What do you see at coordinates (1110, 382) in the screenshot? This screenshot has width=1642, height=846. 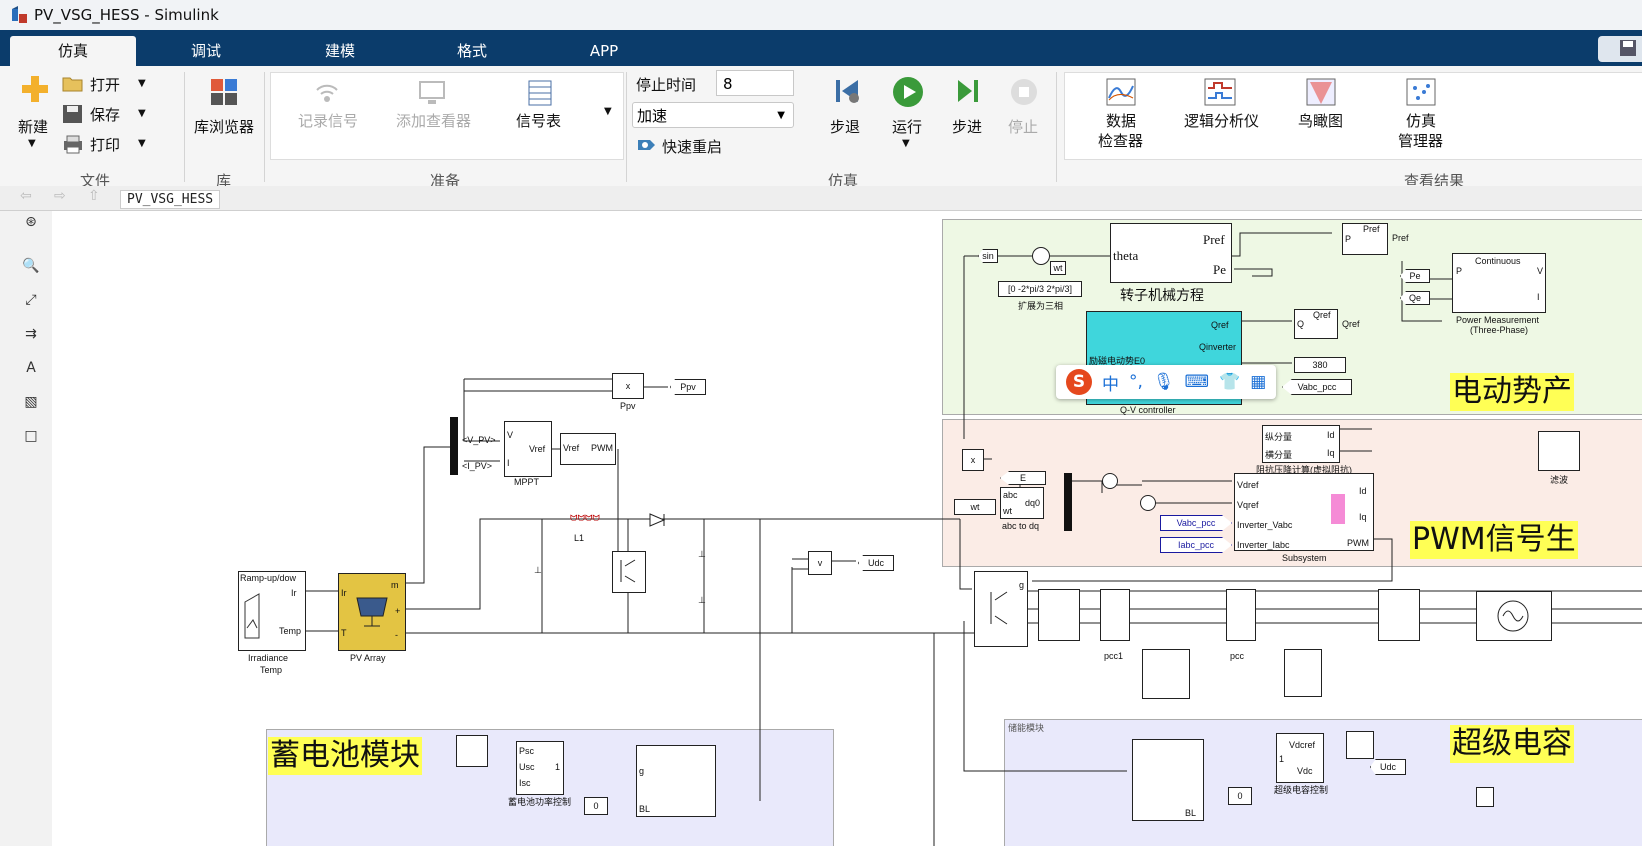 I see `ime-mode: 中` at bounding box center [1110, 382].